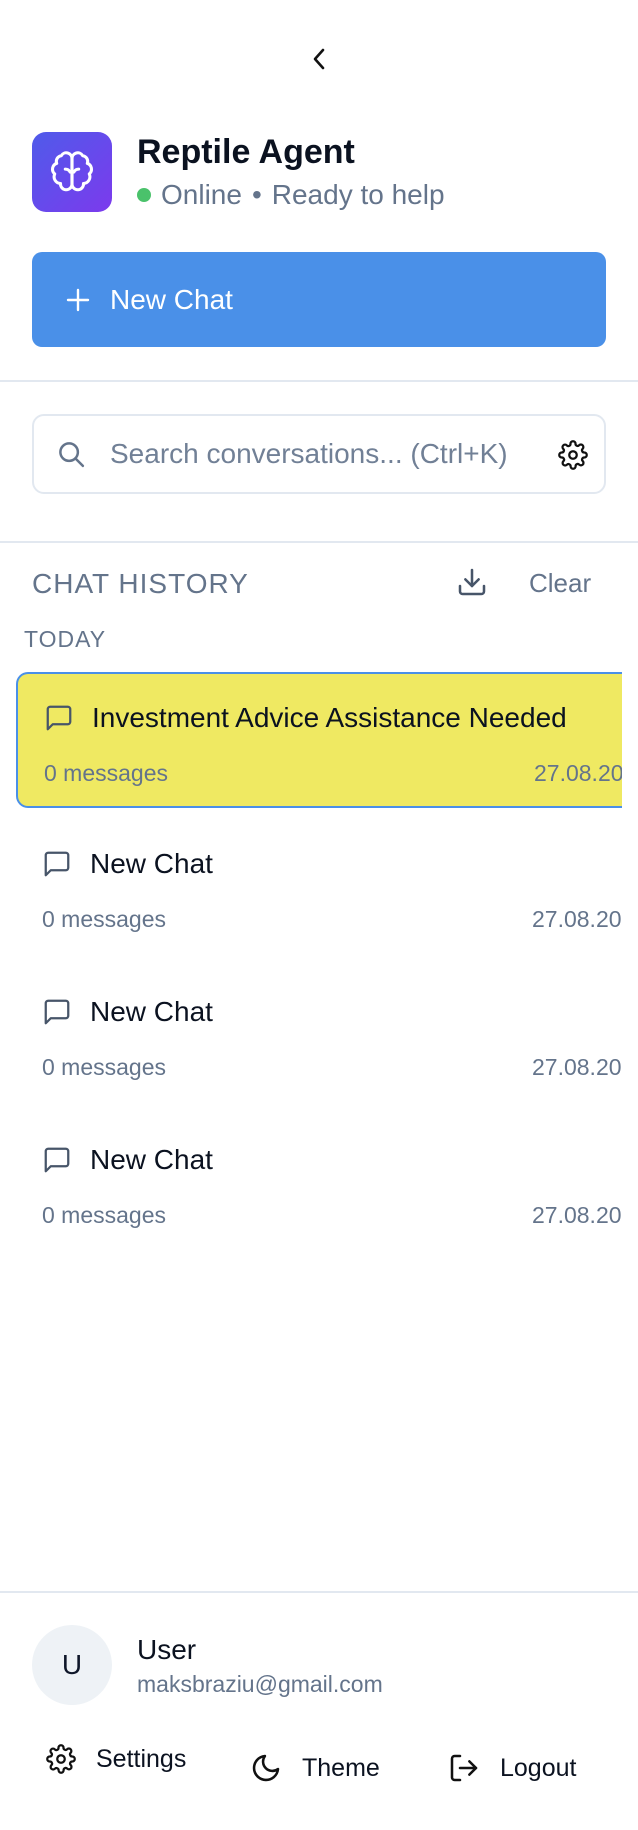 This screenshot has width=638, height=1830. Describe the element at coordinates (61, 1759) in the screenshot. I see `gear-icon` at that location.